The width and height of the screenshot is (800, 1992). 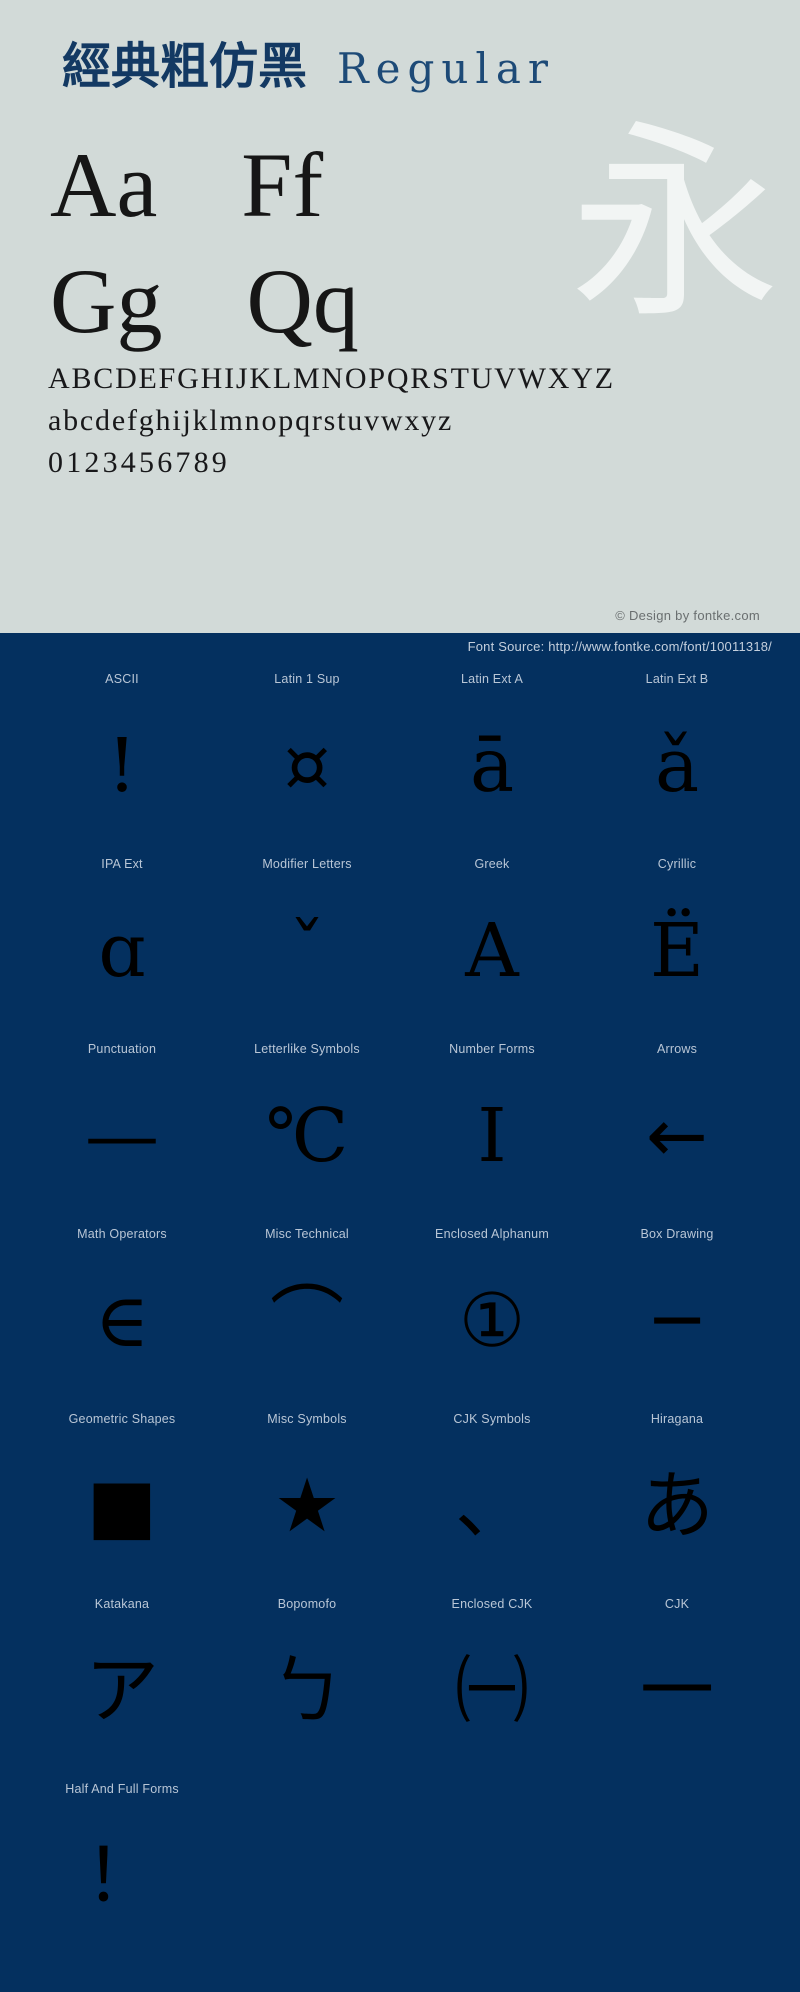 I want to click on block-glyph: ！, so click(x=122, y=1875).